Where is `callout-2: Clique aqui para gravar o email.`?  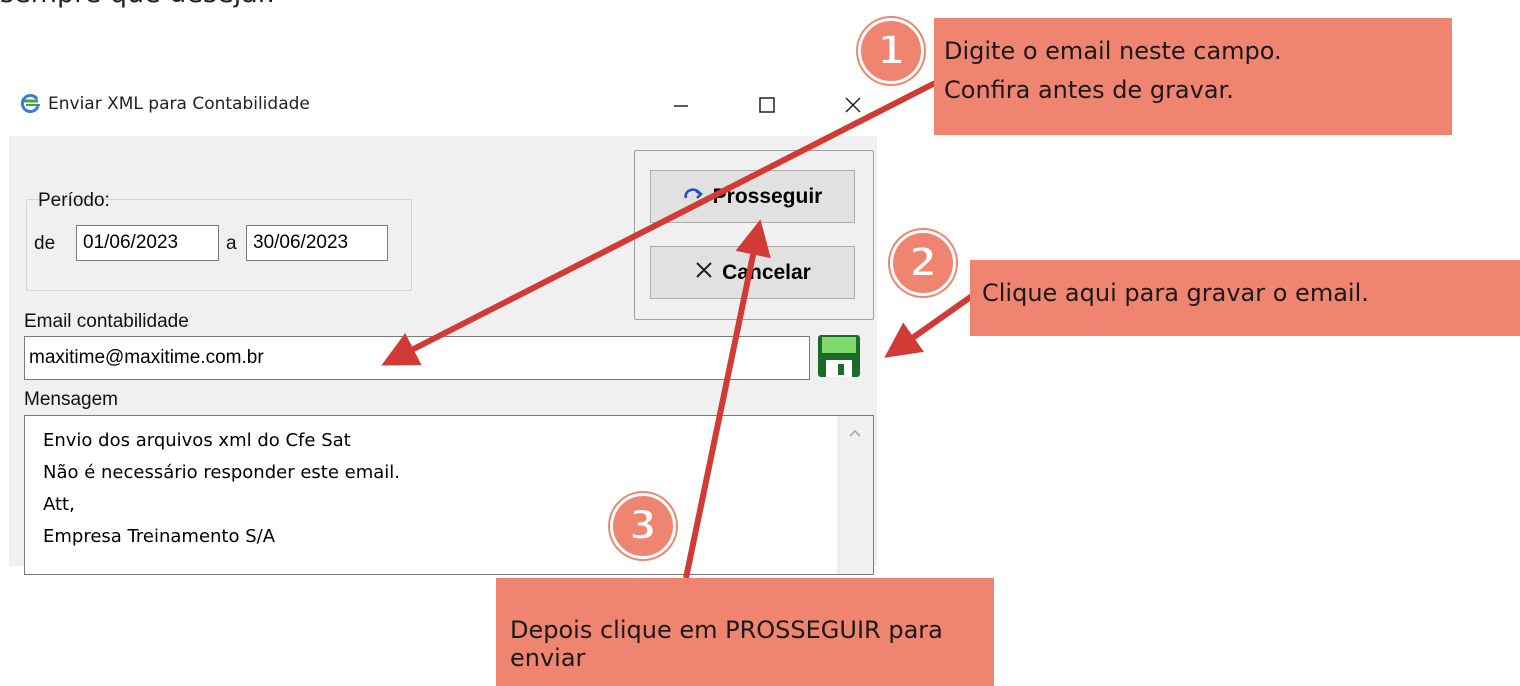
callout-2: Clique aqui para gravar o email. is located at coordinates (1245, 298).